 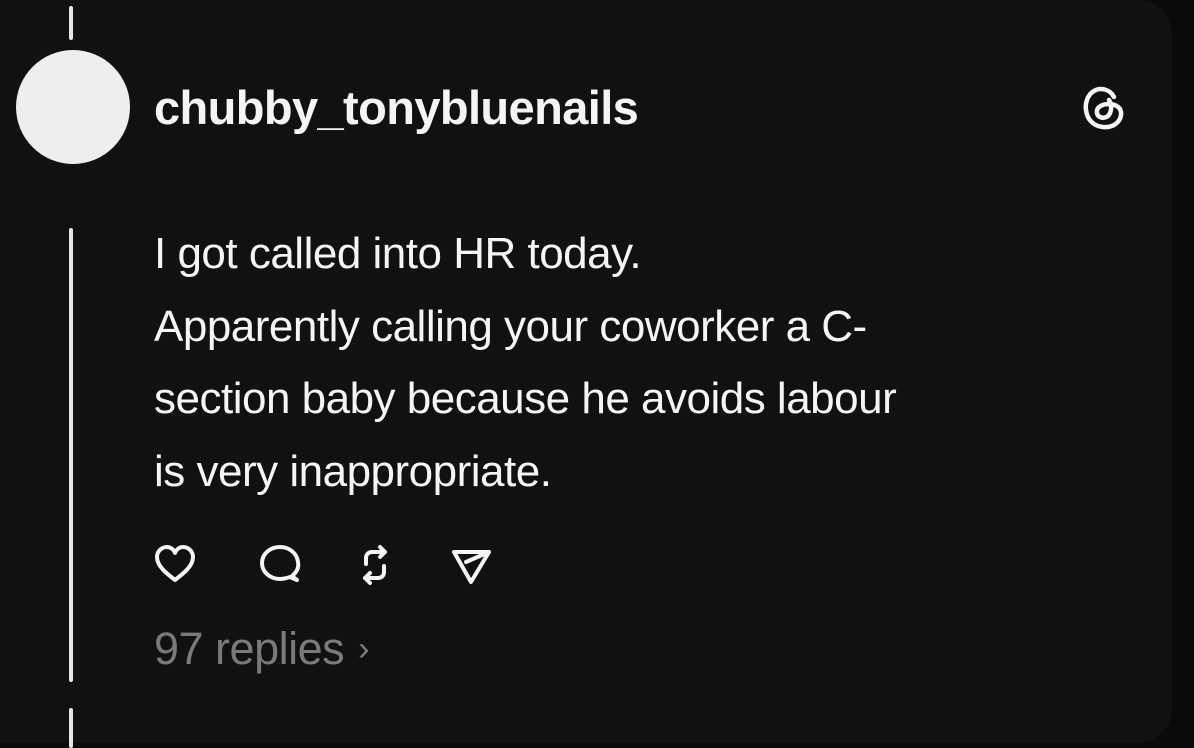 What do you see at coordinates (398, 253) in the screenshot?
I see `post-text-line: I got called into HR today.` at bounding box center [398, 253].